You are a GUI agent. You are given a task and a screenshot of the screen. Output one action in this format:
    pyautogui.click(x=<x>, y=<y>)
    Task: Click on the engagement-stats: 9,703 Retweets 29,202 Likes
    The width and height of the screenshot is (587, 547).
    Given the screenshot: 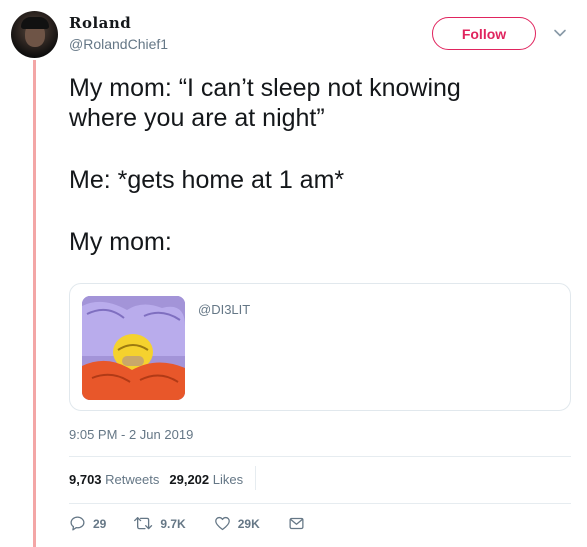 What is the action you would take?
    pyautogui.click(x=156, y=479)
    